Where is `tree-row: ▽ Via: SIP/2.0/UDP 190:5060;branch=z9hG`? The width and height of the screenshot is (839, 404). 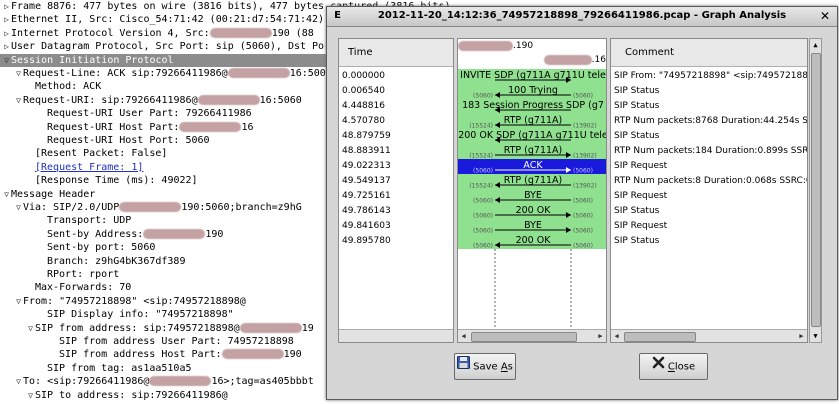 tree-row: ▽ Via: SIP/2.0/UDP 190:5060;branch=z9hG is located at coordinates (151, 207).